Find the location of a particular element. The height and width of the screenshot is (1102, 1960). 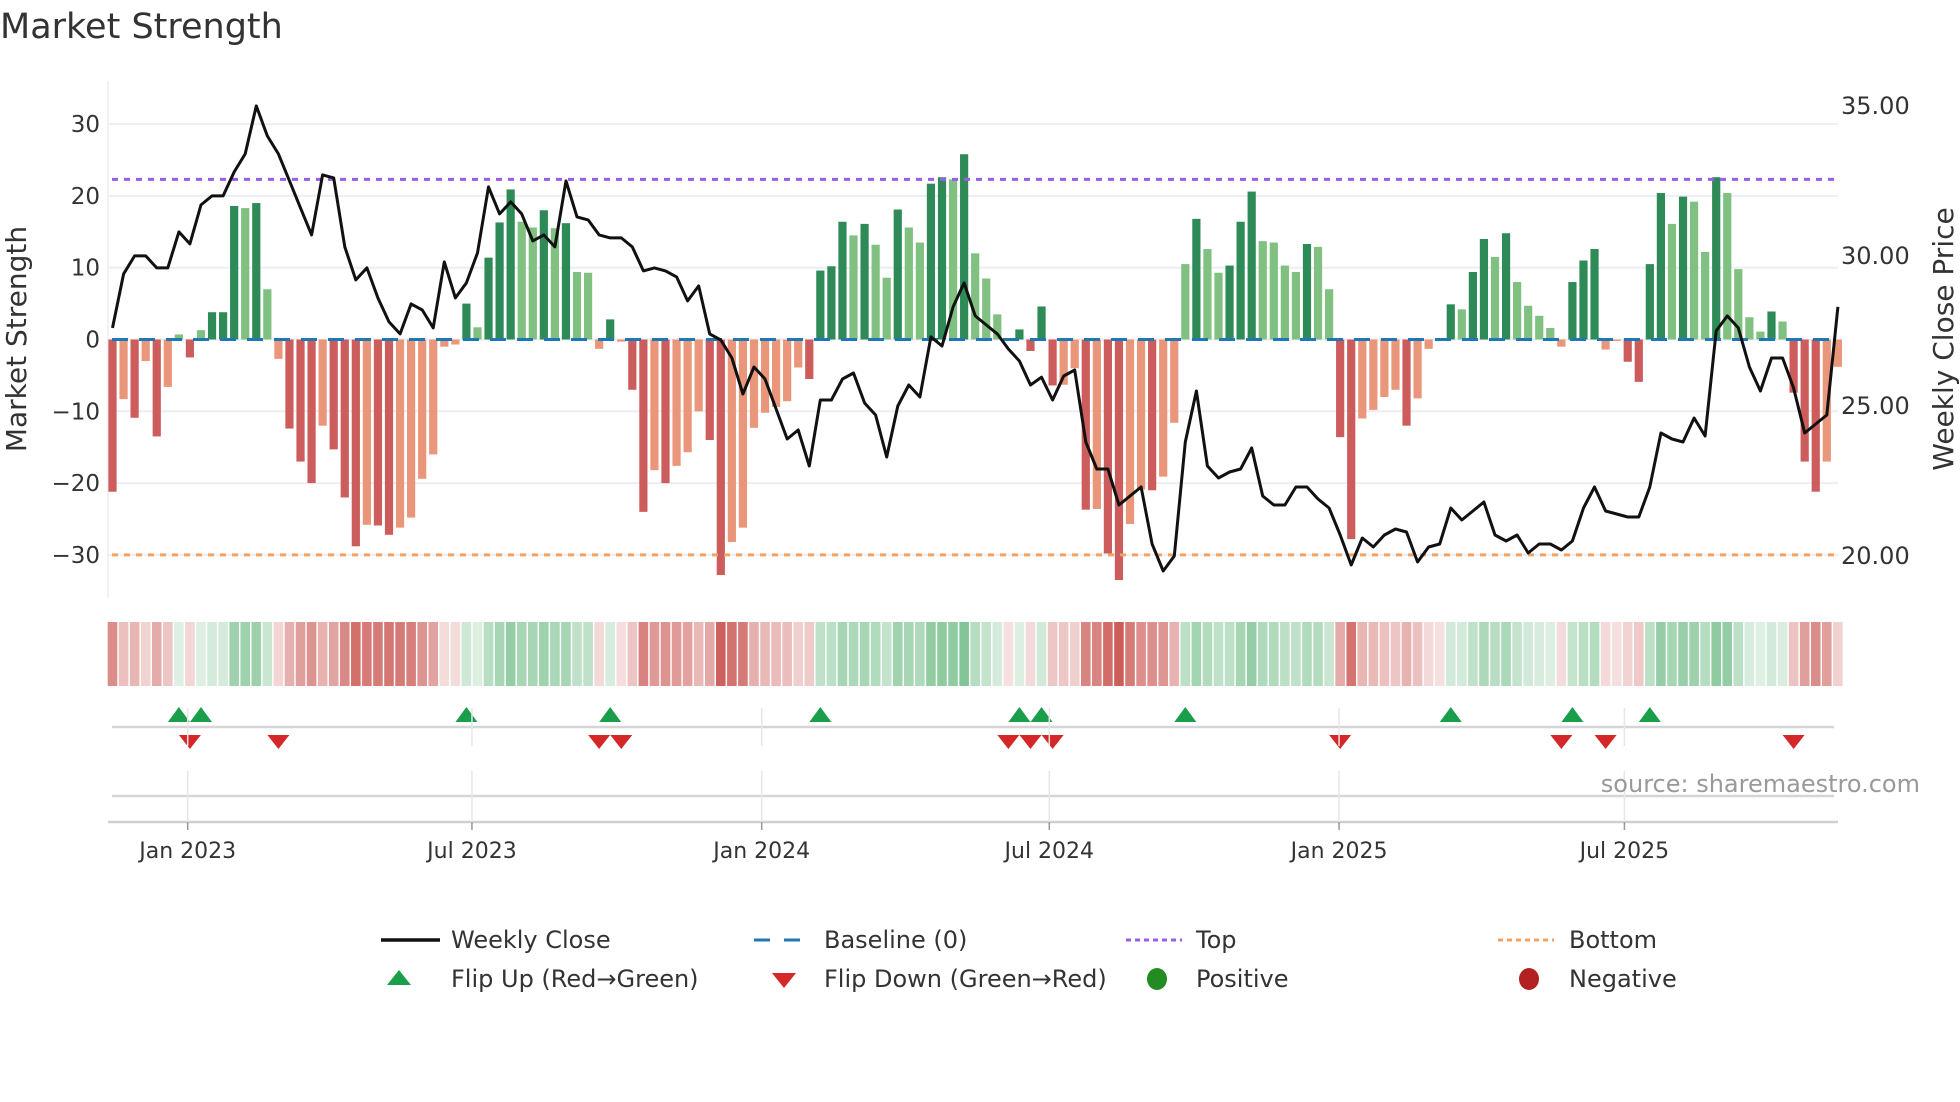

x-tick-label: Jan 2024 is located at coordinates (760, 851).